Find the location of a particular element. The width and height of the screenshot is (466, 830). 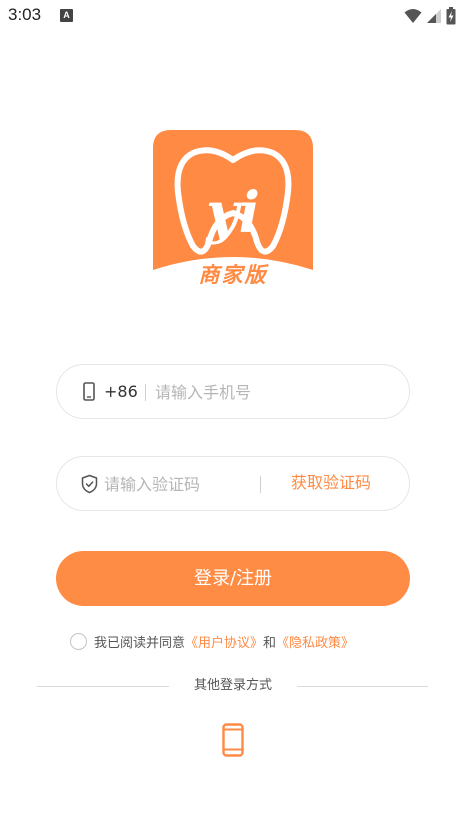

login-register-button: 登录/注册 is located at coordinates (233, 578).